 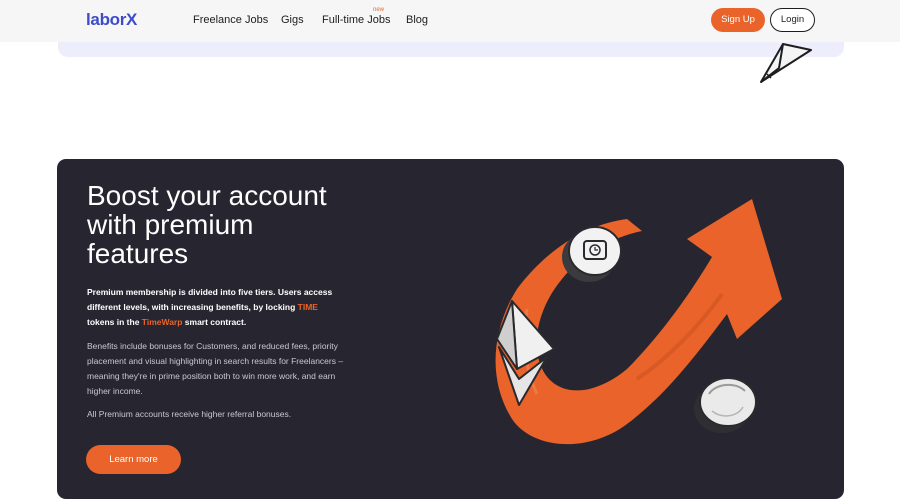 I want to click on nav-blog: Blog, so click(x=417, y=20).